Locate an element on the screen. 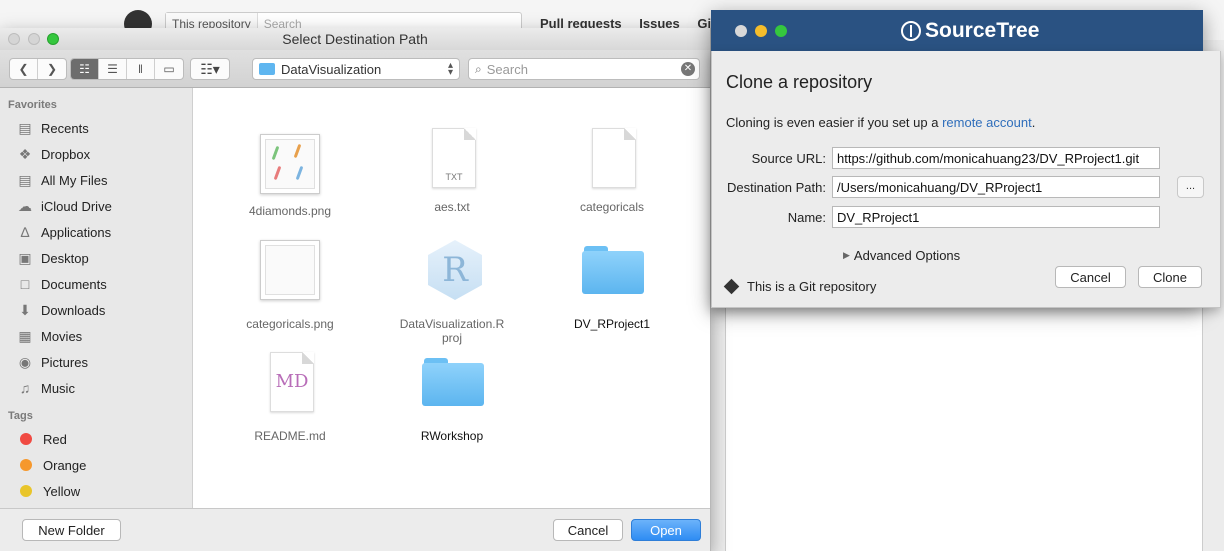 The height and width of the screenshot is (551, 1224). view-switcher: ☷ ☰ ‖ ▭ is located at coordinates (127, 69).